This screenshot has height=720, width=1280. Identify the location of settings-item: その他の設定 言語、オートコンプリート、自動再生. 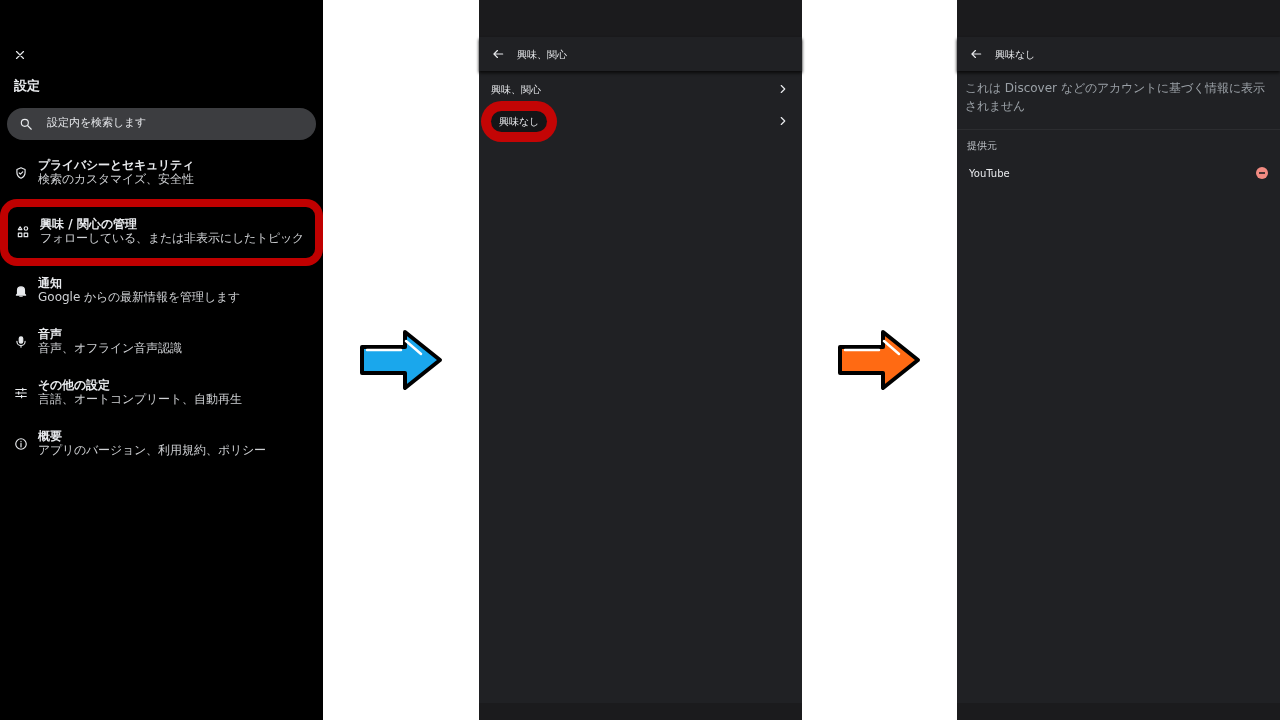
(161, 393).